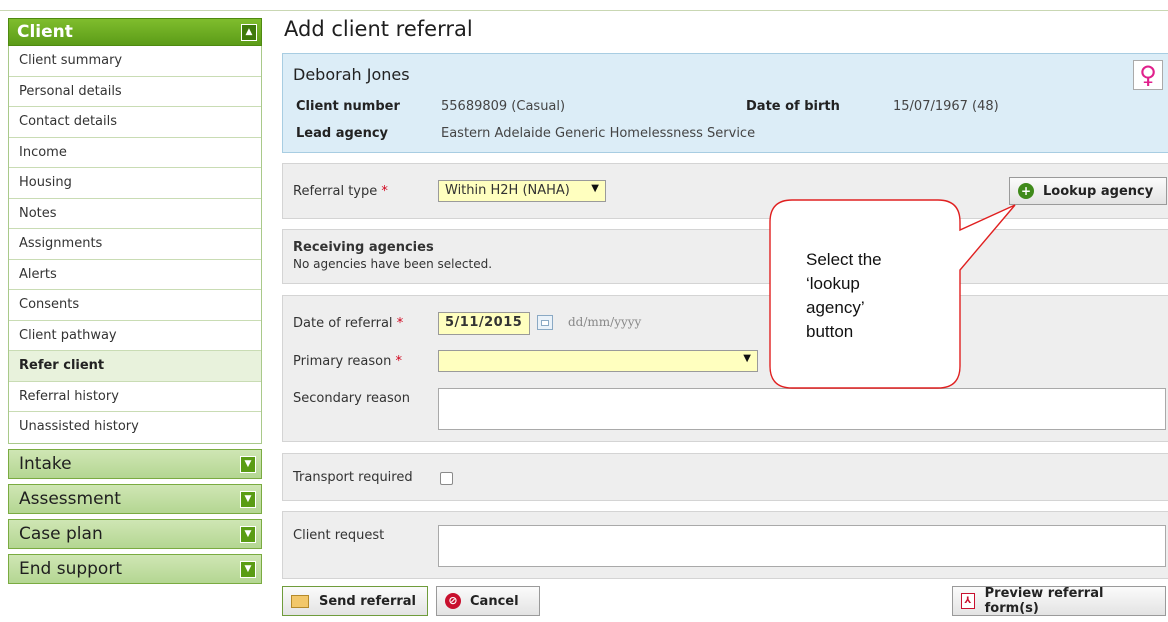 This screenshot has width=1168, height=622. What do you see at coordinates (135, 183) in the screenshot?
I see `sidebar-item-housing: Housing` at bounding box center [135, 183].